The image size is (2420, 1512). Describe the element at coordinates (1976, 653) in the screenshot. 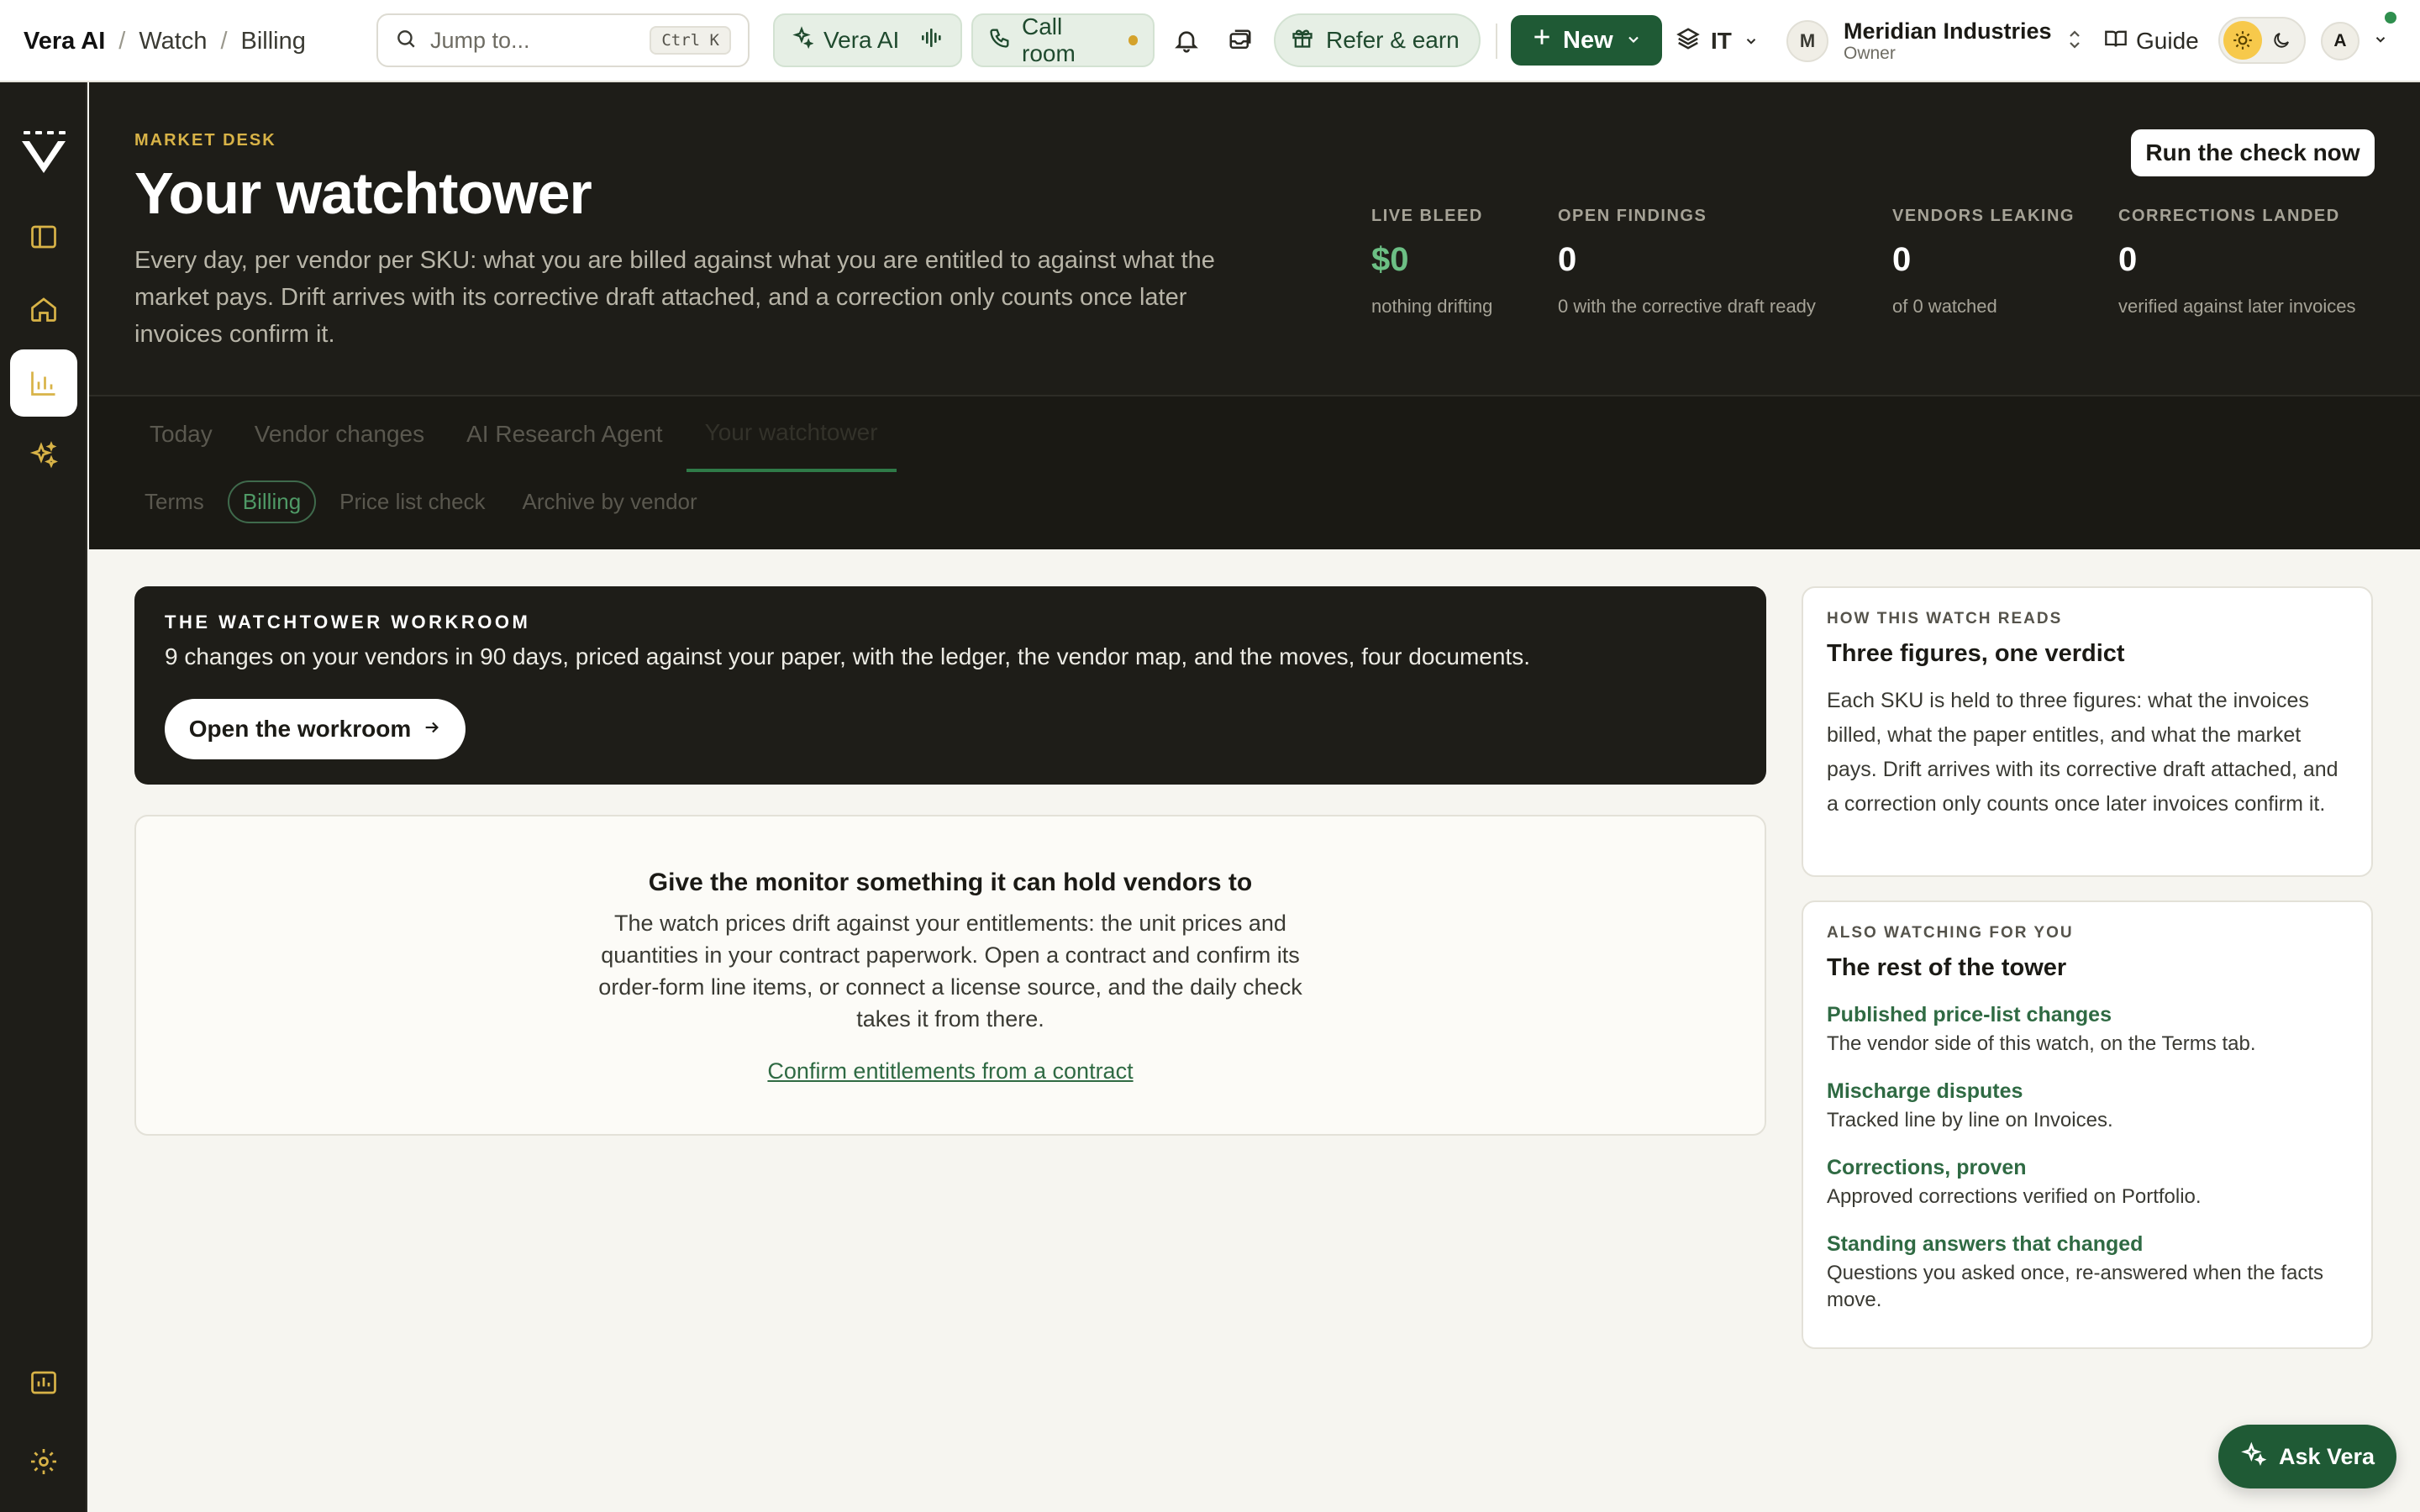

I see `card-title: Three figures, one verdict` at that location.